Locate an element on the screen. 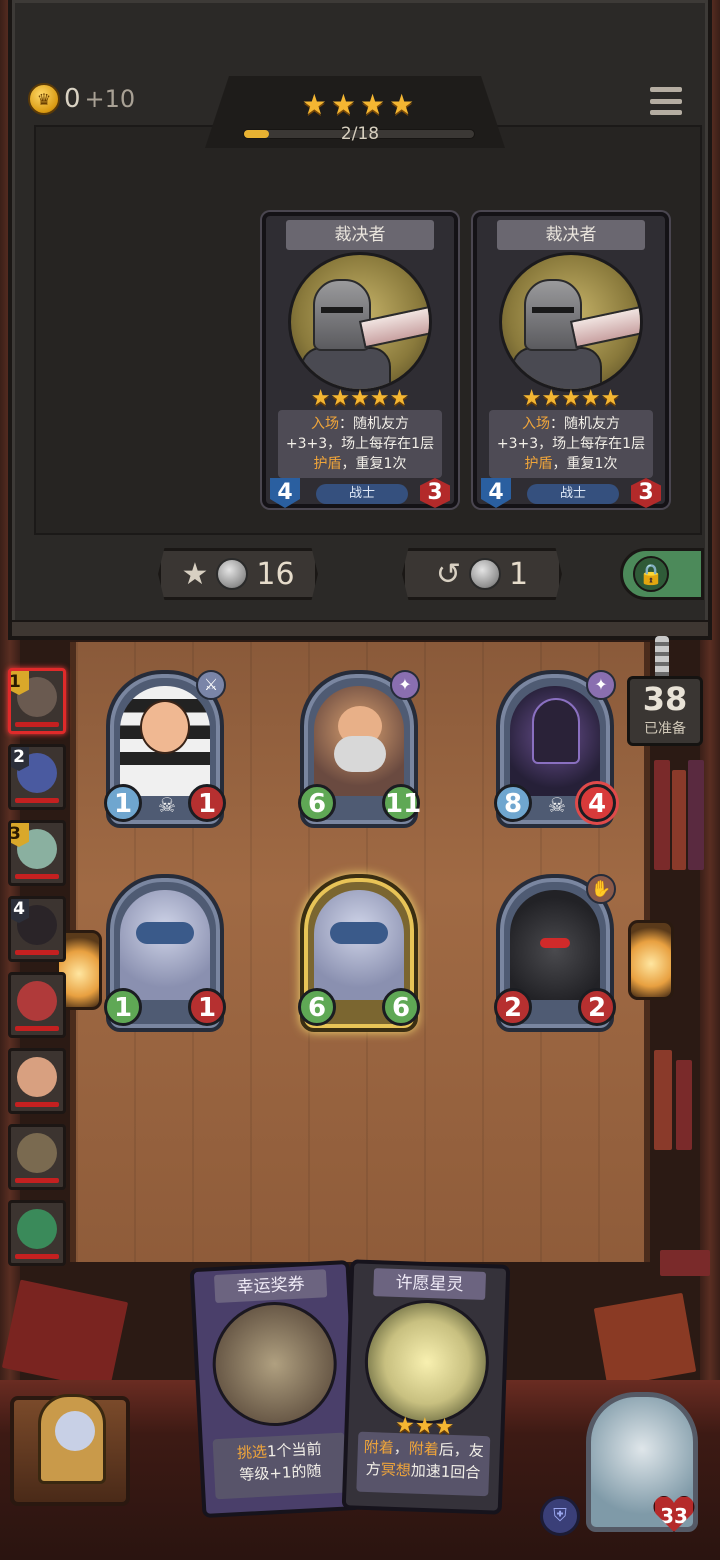 This screenshot has width=720, height=1560. ready-counter: 38 已准备 is located at coordinates (665, 711).